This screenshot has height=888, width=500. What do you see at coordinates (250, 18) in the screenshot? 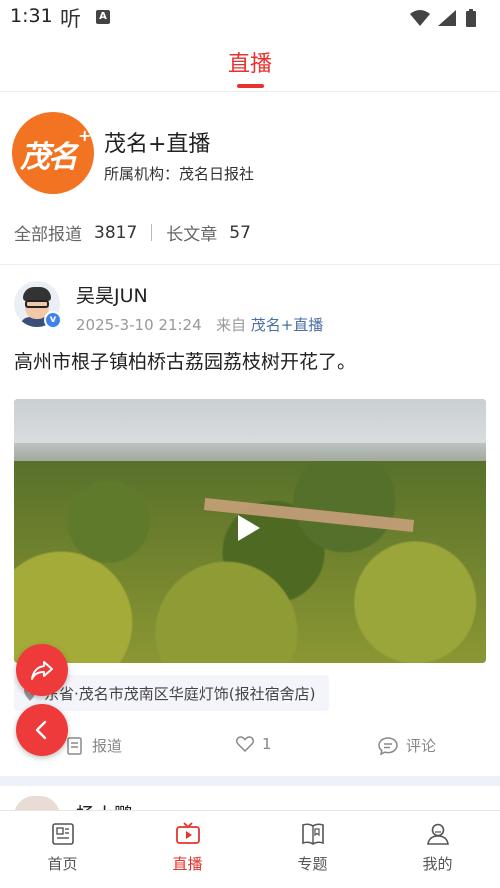
I see `status-bar: 1:31 听 A` at bounding box center [250, 18].